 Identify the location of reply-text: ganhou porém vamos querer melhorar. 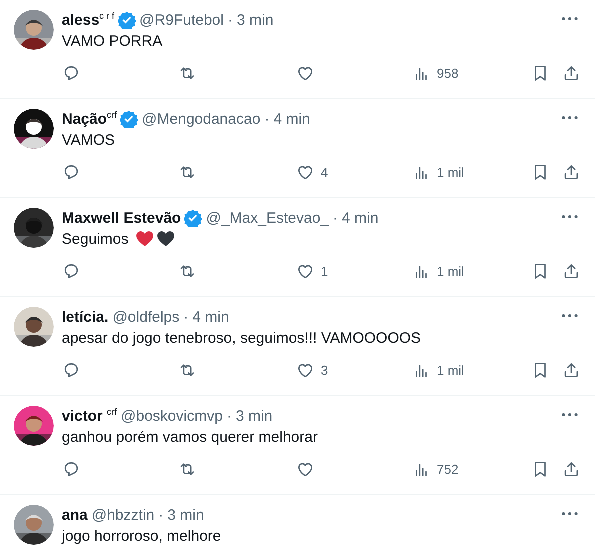
(190, 437).